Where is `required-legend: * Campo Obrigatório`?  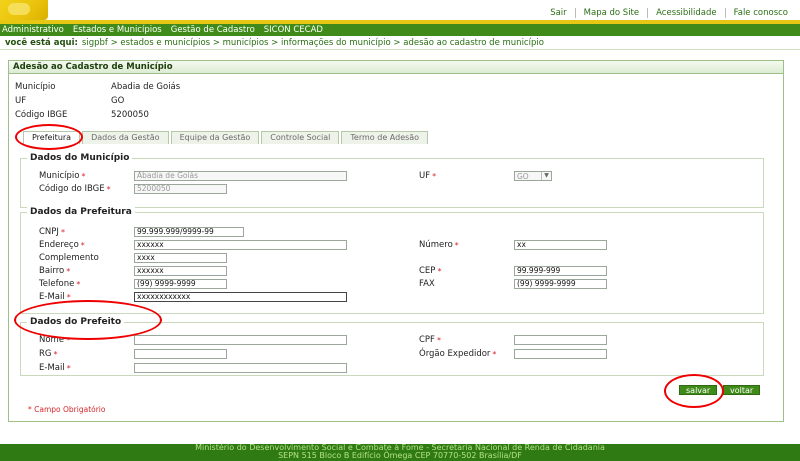 required-legend: * Campo Obrigatório is located at coordinates (67, 409).